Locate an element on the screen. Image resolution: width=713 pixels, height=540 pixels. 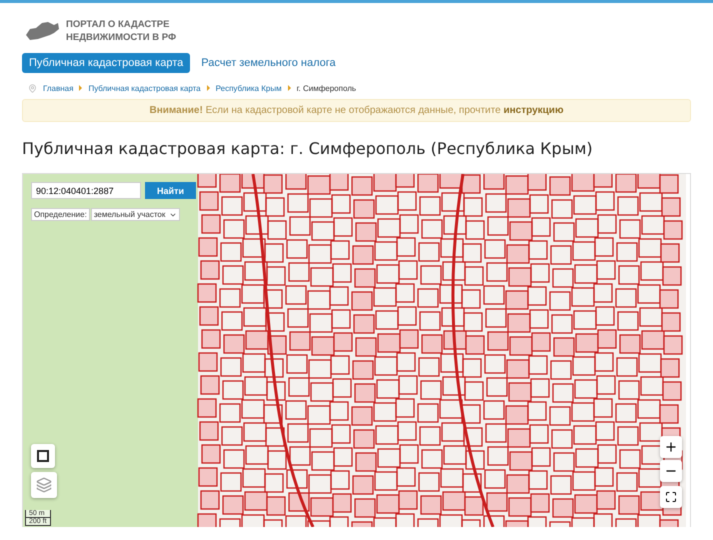
russia-map-icon is located at coordinates (42, 31).